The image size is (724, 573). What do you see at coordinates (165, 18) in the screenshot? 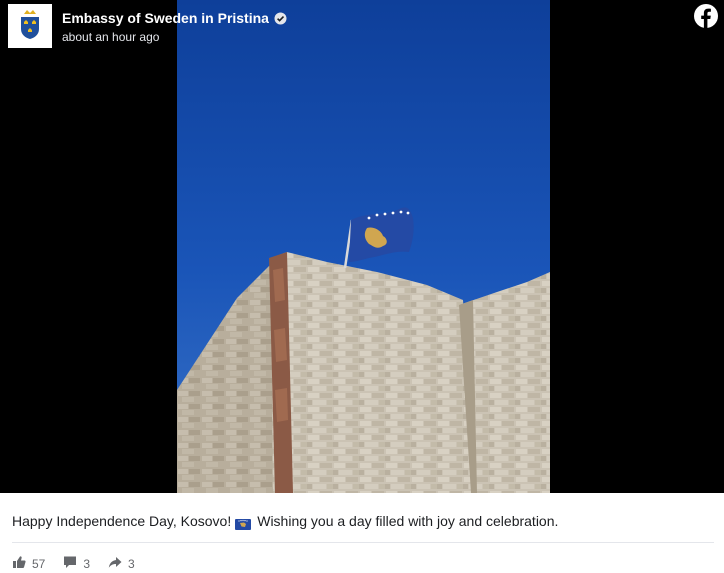
I see `page-name-link: Embassy of Sweden in Pristina` at bounding box center [165, 18].